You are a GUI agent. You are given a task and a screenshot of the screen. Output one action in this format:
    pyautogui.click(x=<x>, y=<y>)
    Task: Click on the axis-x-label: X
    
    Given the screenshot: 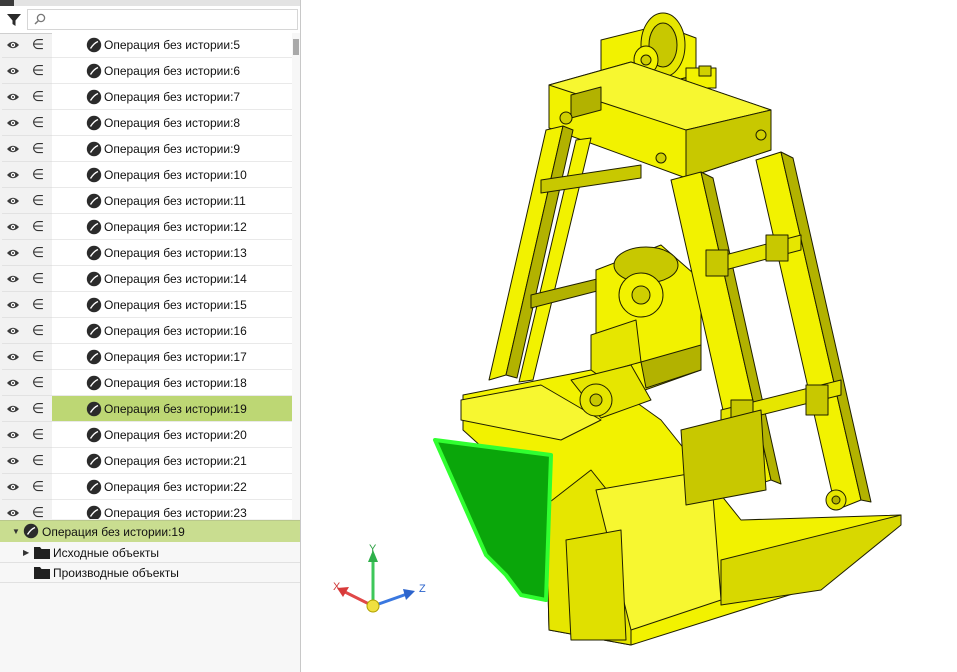 What is the action you would take?
    pyautogui.click(x=337, y=587)
    